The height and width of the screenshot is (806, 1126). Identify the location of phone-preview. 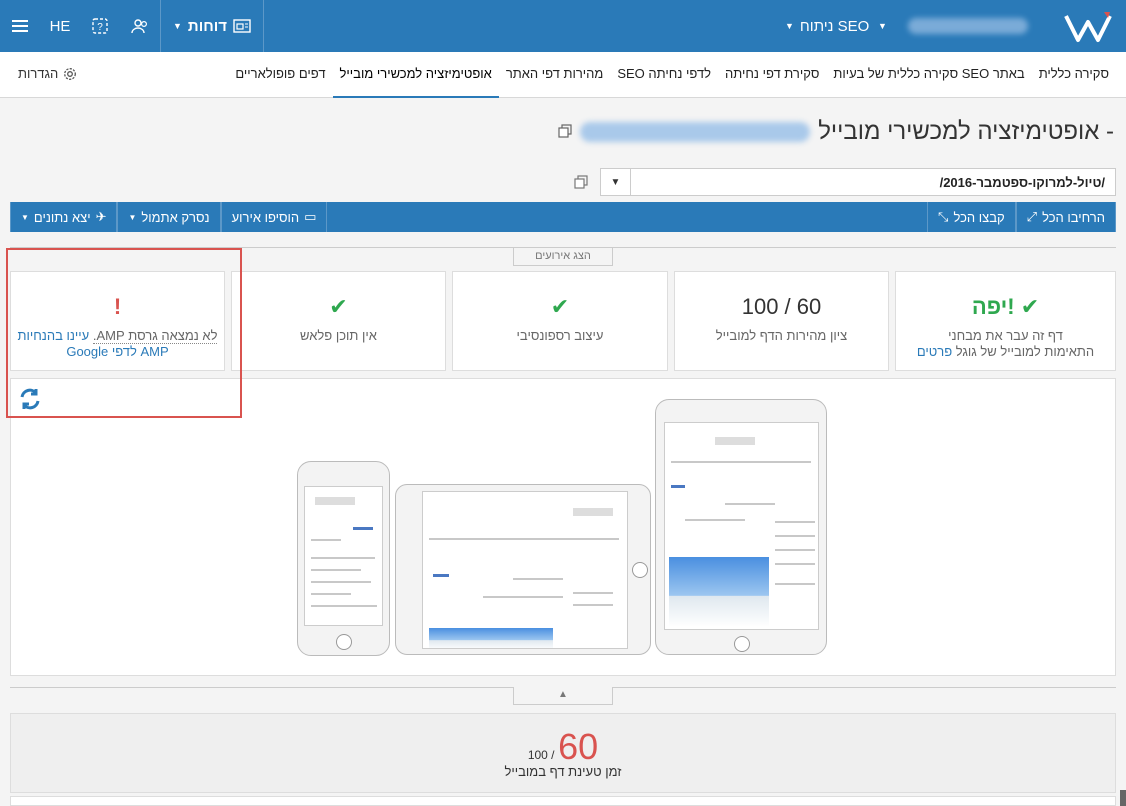
(343, 558).